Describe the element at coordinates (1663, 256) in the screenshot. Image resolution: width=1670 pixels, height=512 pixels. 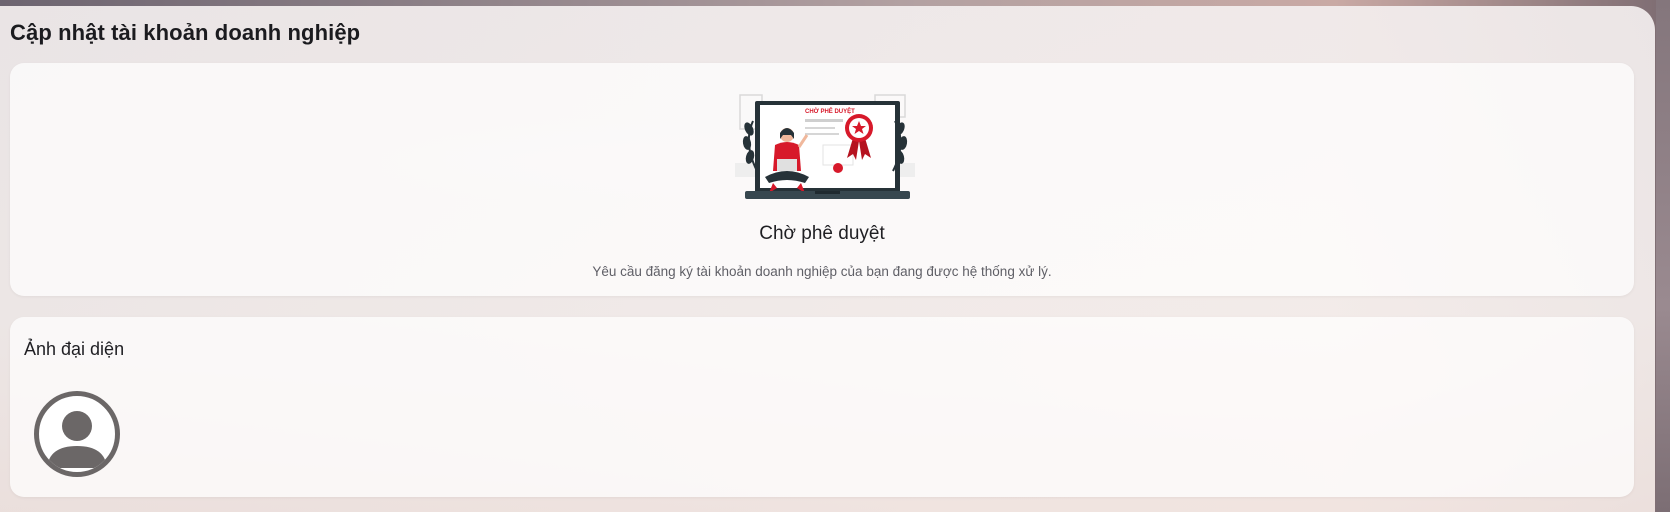
I see `window-edge` at that location.